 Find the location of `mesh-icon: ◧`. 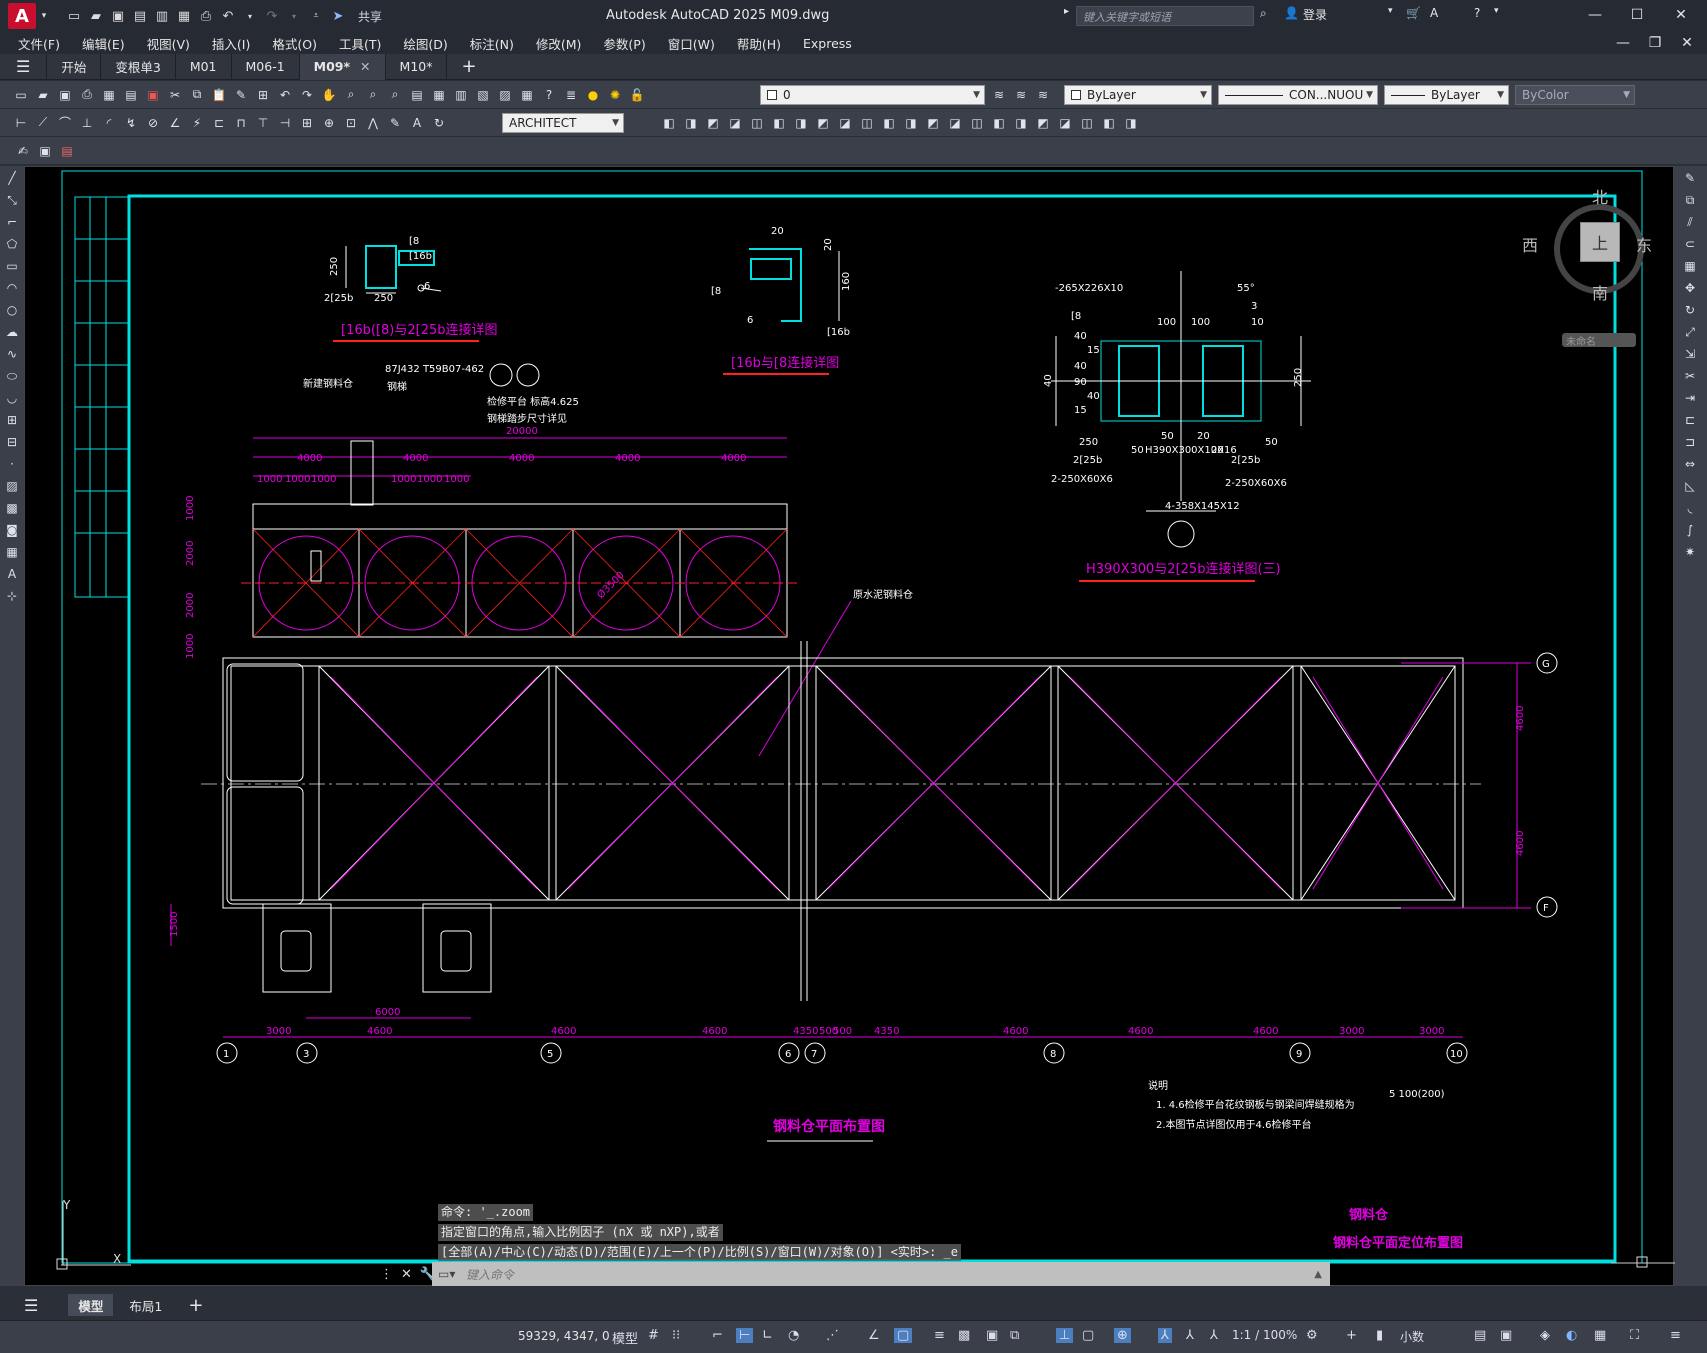

mesh-icon: ◧ is located at coordinates (999, 123).